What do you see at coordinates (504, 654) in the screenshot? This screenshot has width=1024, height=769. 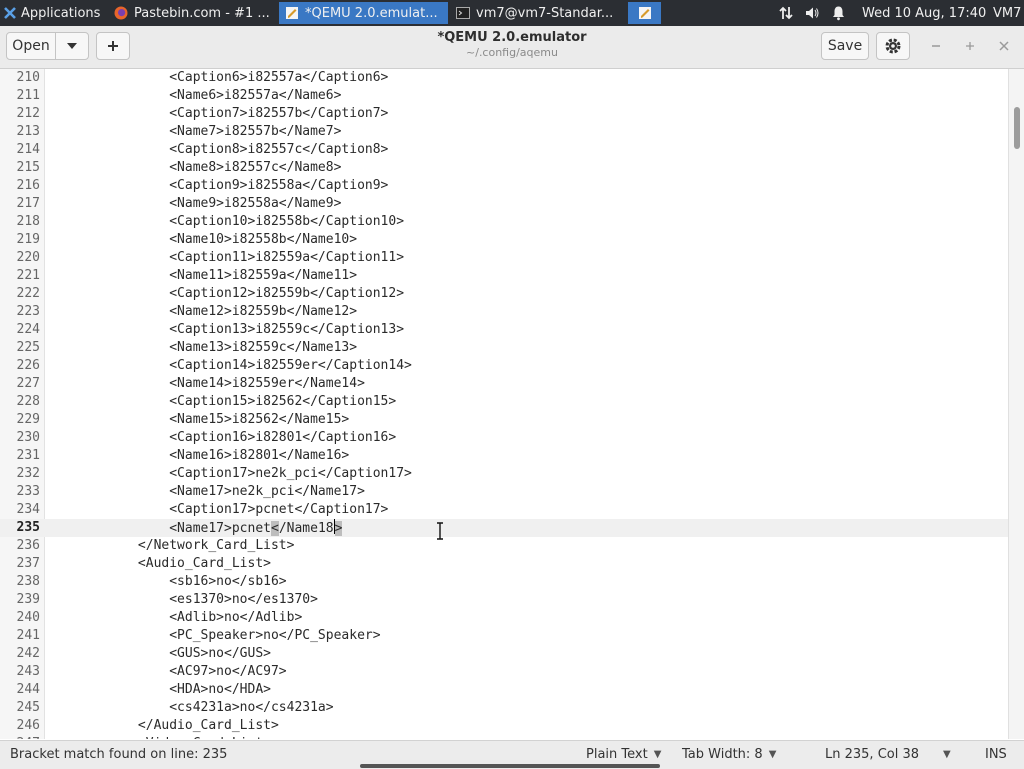 I see `code-line: 242 <GUS>no</GUS>` at bounding box center [504, 654].